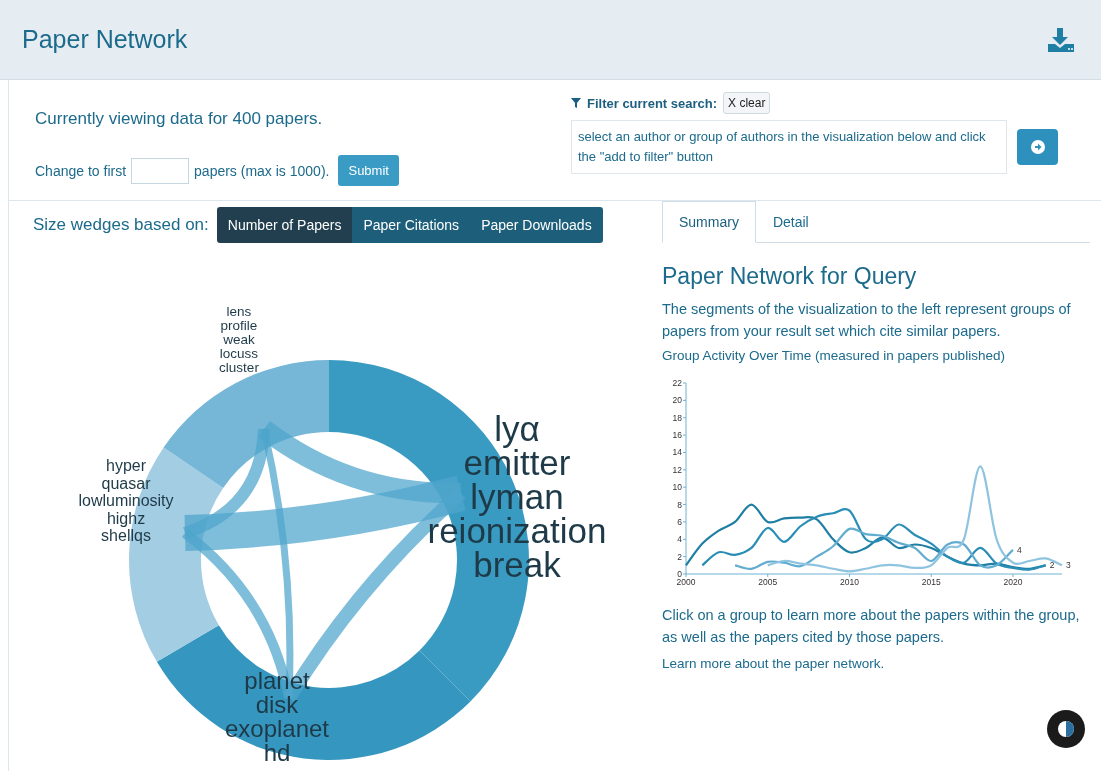 The width and height of the screenshot is (1101, 772). Describe the element at coordinates (239, 367) in the screenshot. I see `group-keyword: cluster` at that location.